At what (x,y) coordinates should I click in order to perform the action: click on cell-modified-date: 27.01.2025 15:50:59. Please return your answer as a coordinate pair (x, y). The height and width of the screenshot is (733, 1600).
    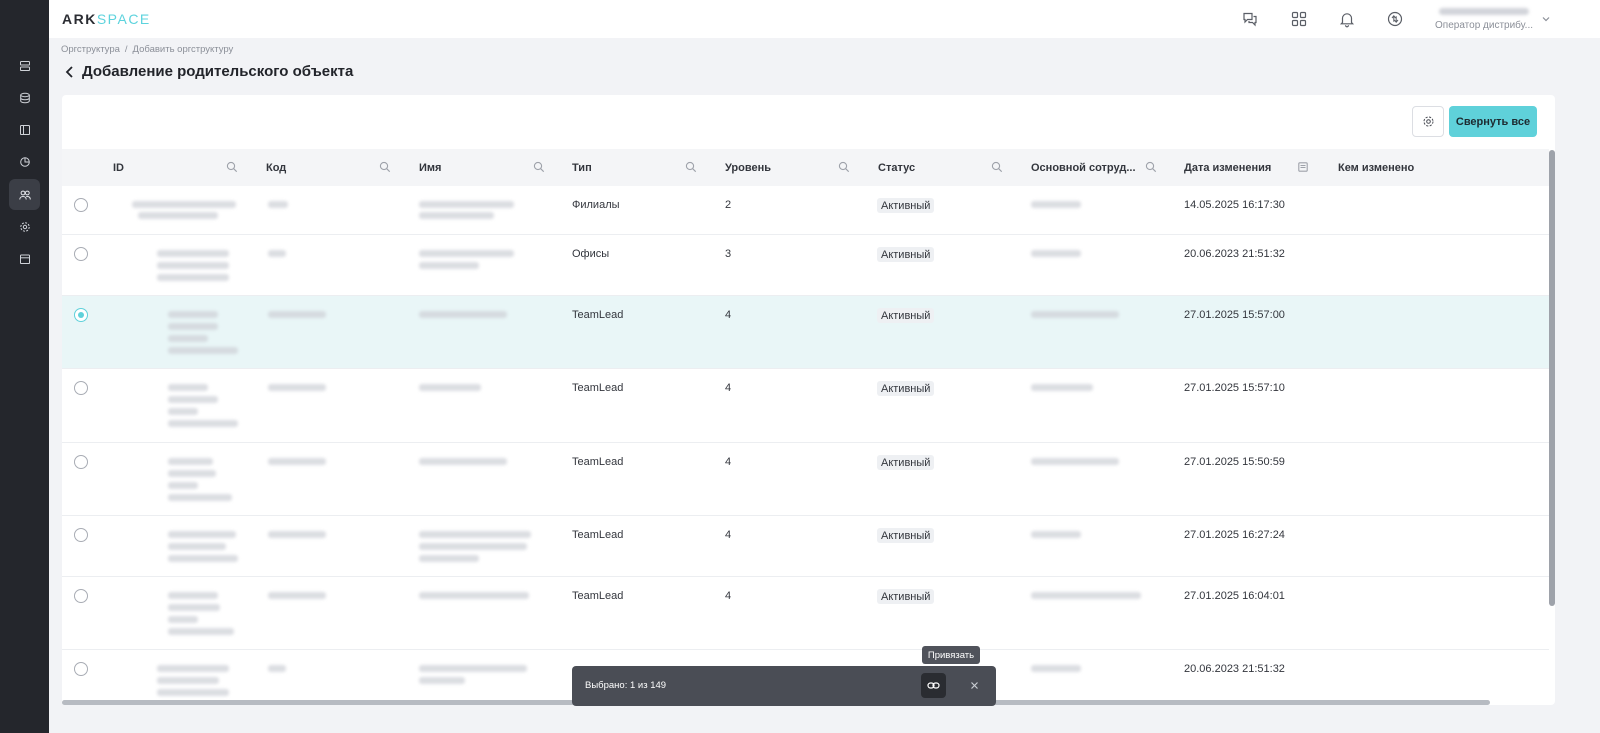
    Looking at the image, I should click on (1234, 462).